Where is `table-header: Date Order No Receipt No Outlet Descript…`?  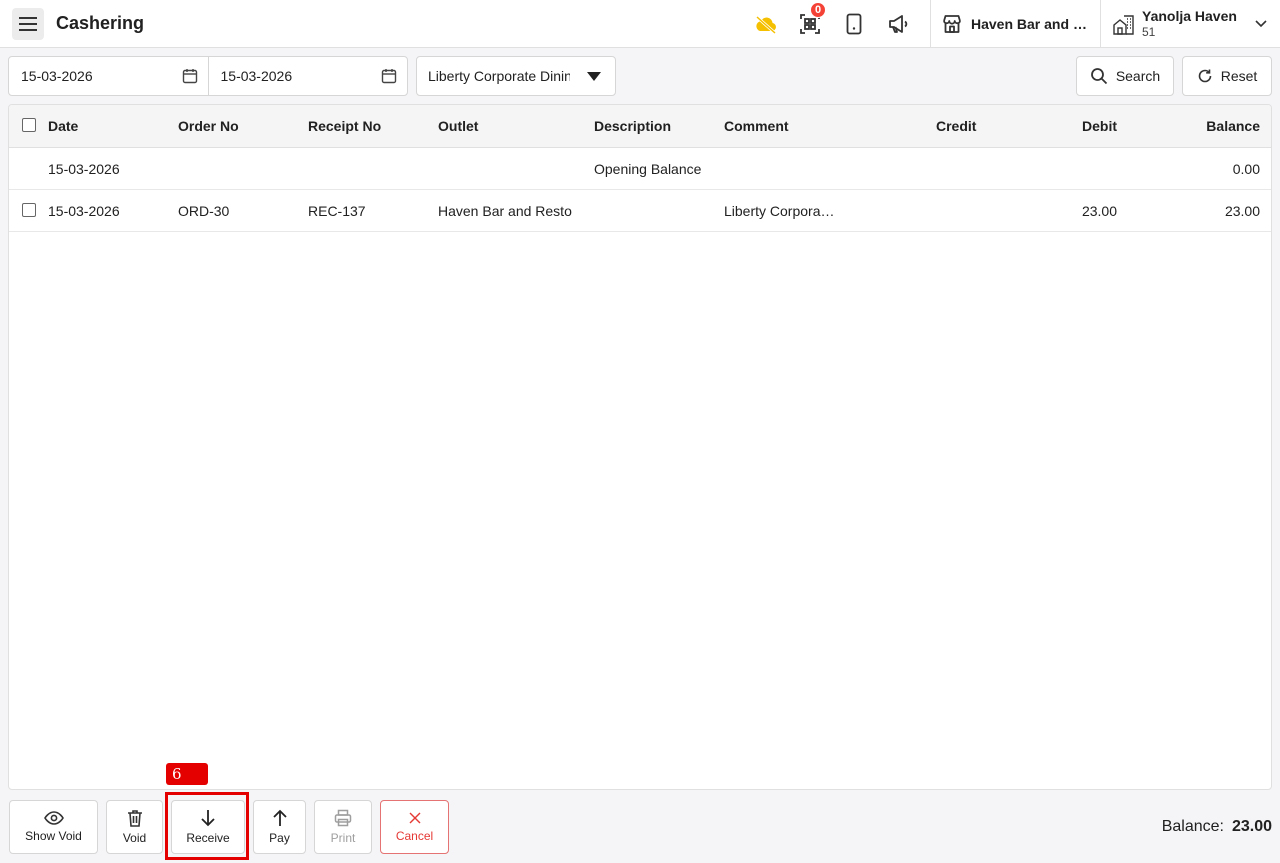 table-header: Date Order No Receipt No Outlet Descript… is located at coordinates (640, 126).